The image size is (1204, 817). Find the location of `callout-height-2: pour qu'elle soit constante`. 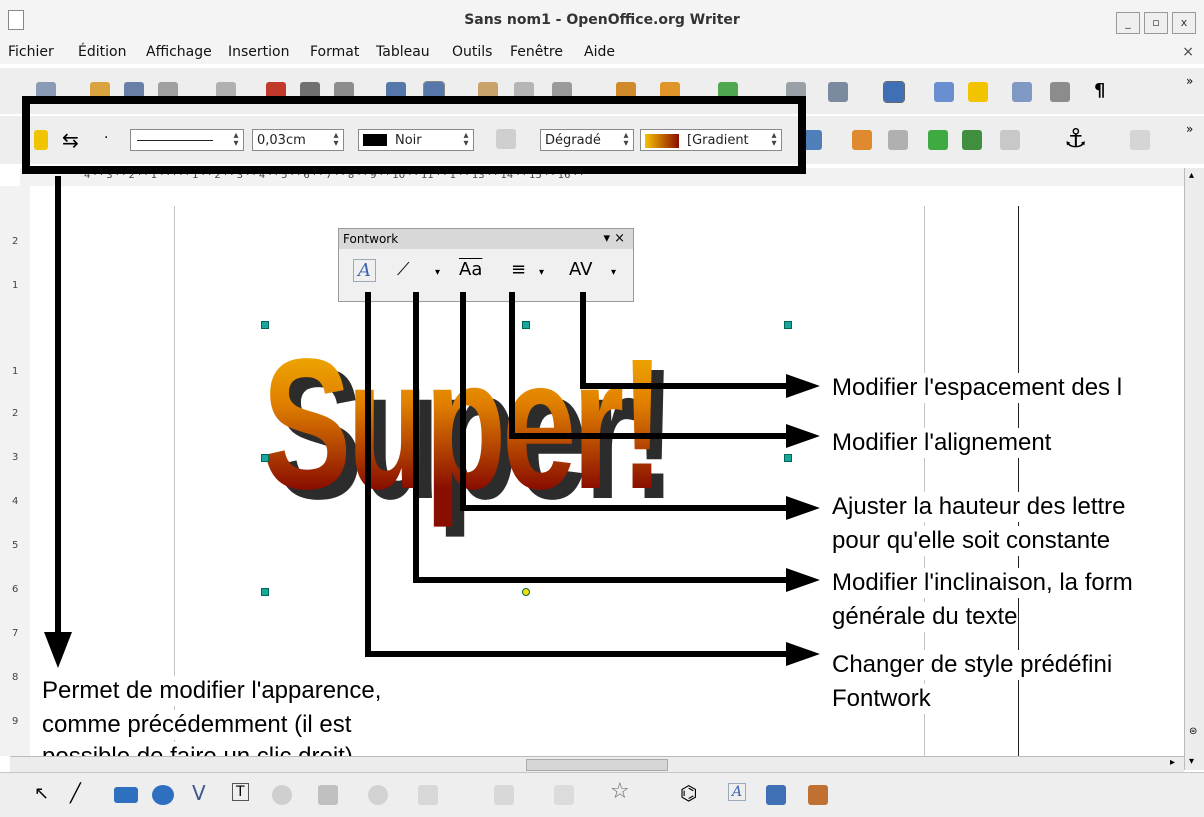

callout-height-2: pour qu'elle soit constante is located at coordinates (971, 541).